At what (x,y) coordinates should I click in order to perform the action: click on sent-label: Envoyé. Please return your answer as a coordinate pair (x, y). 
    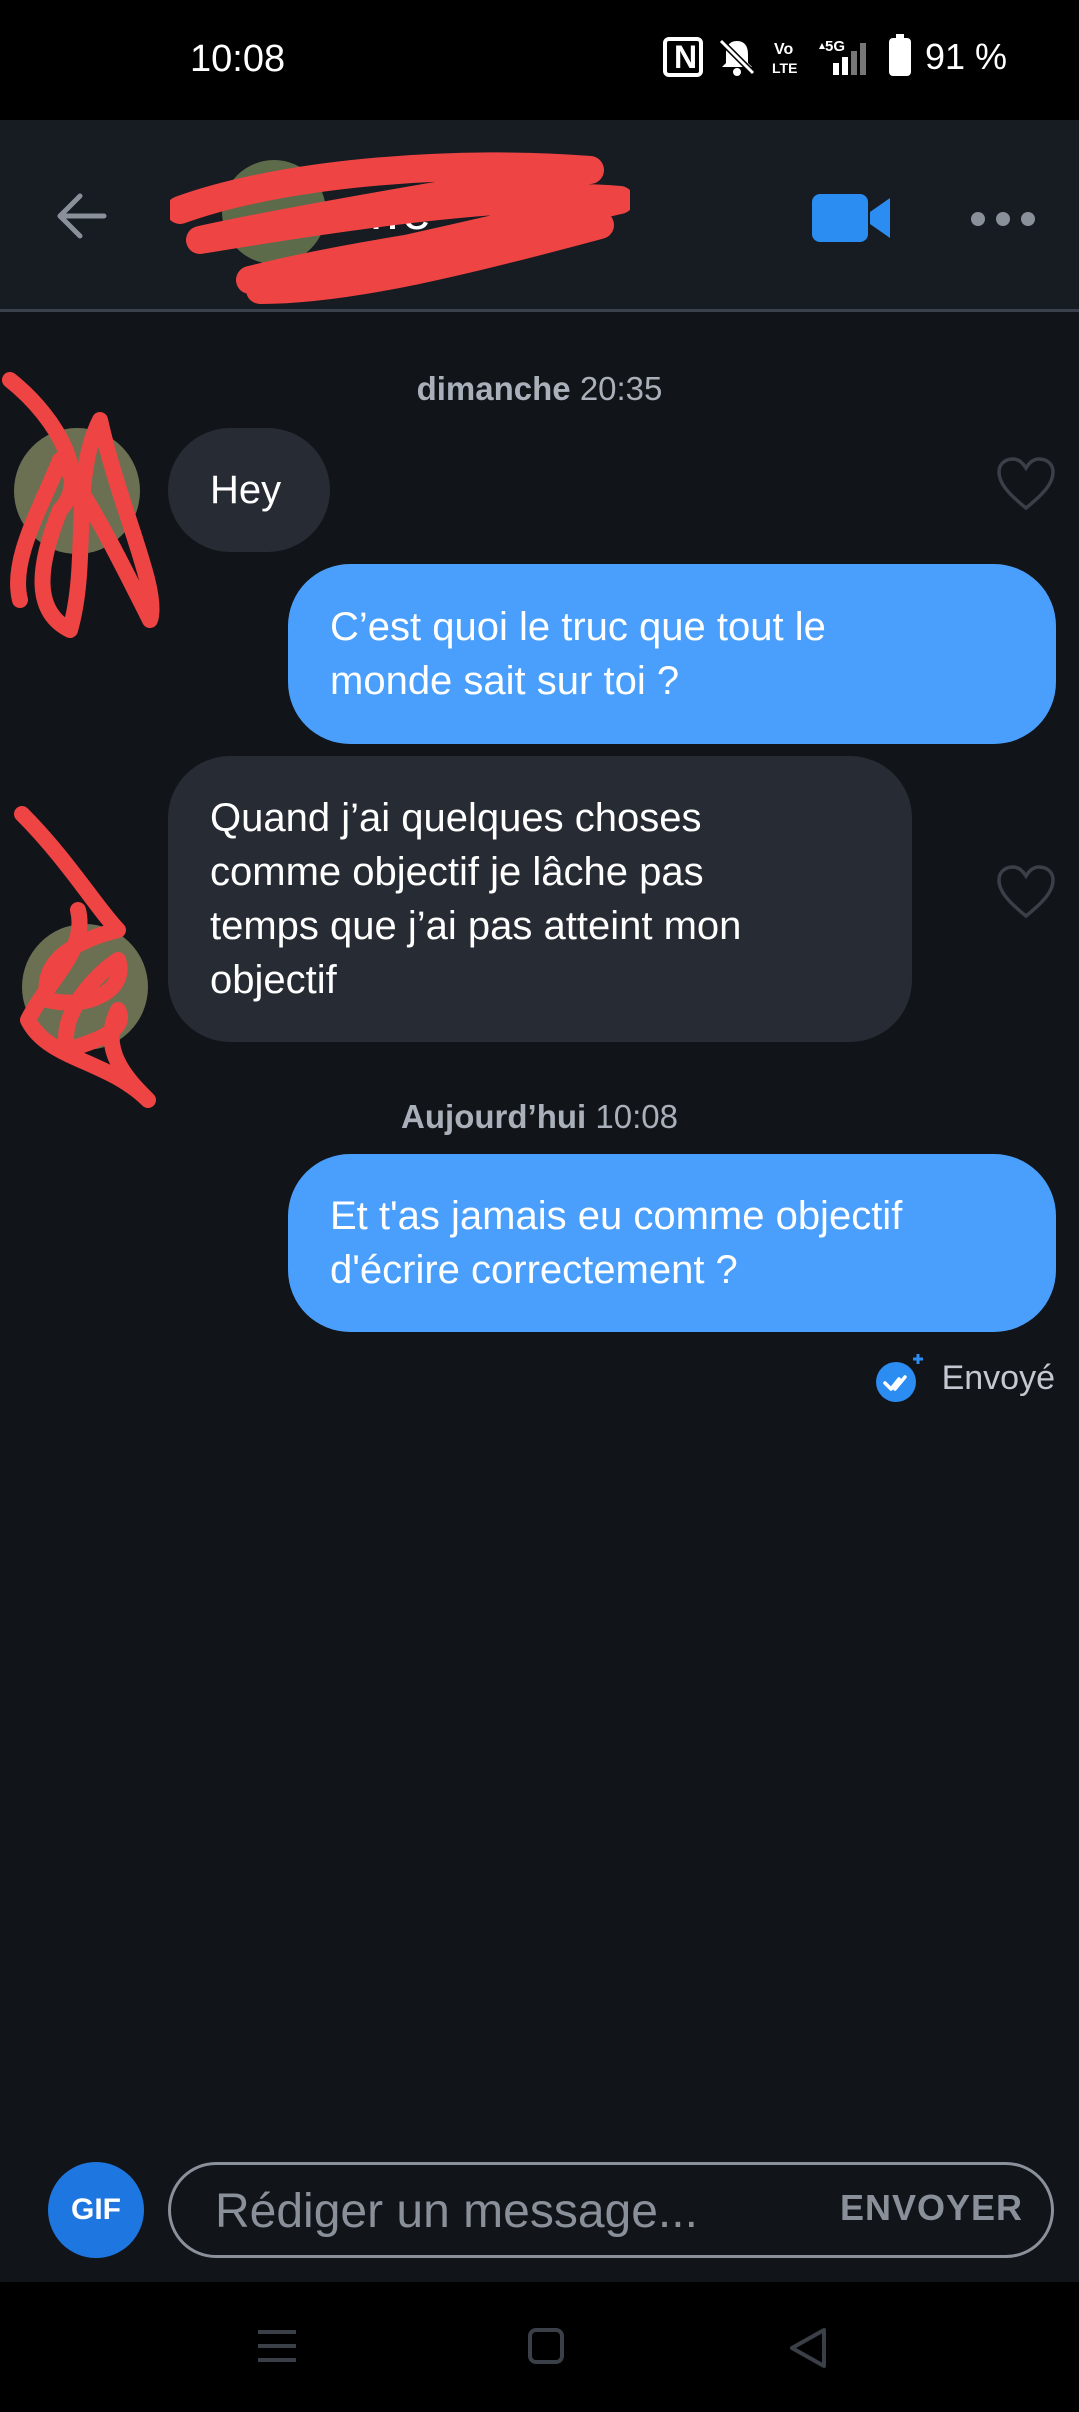
    Looking at the image, I should click on (998, 1377).